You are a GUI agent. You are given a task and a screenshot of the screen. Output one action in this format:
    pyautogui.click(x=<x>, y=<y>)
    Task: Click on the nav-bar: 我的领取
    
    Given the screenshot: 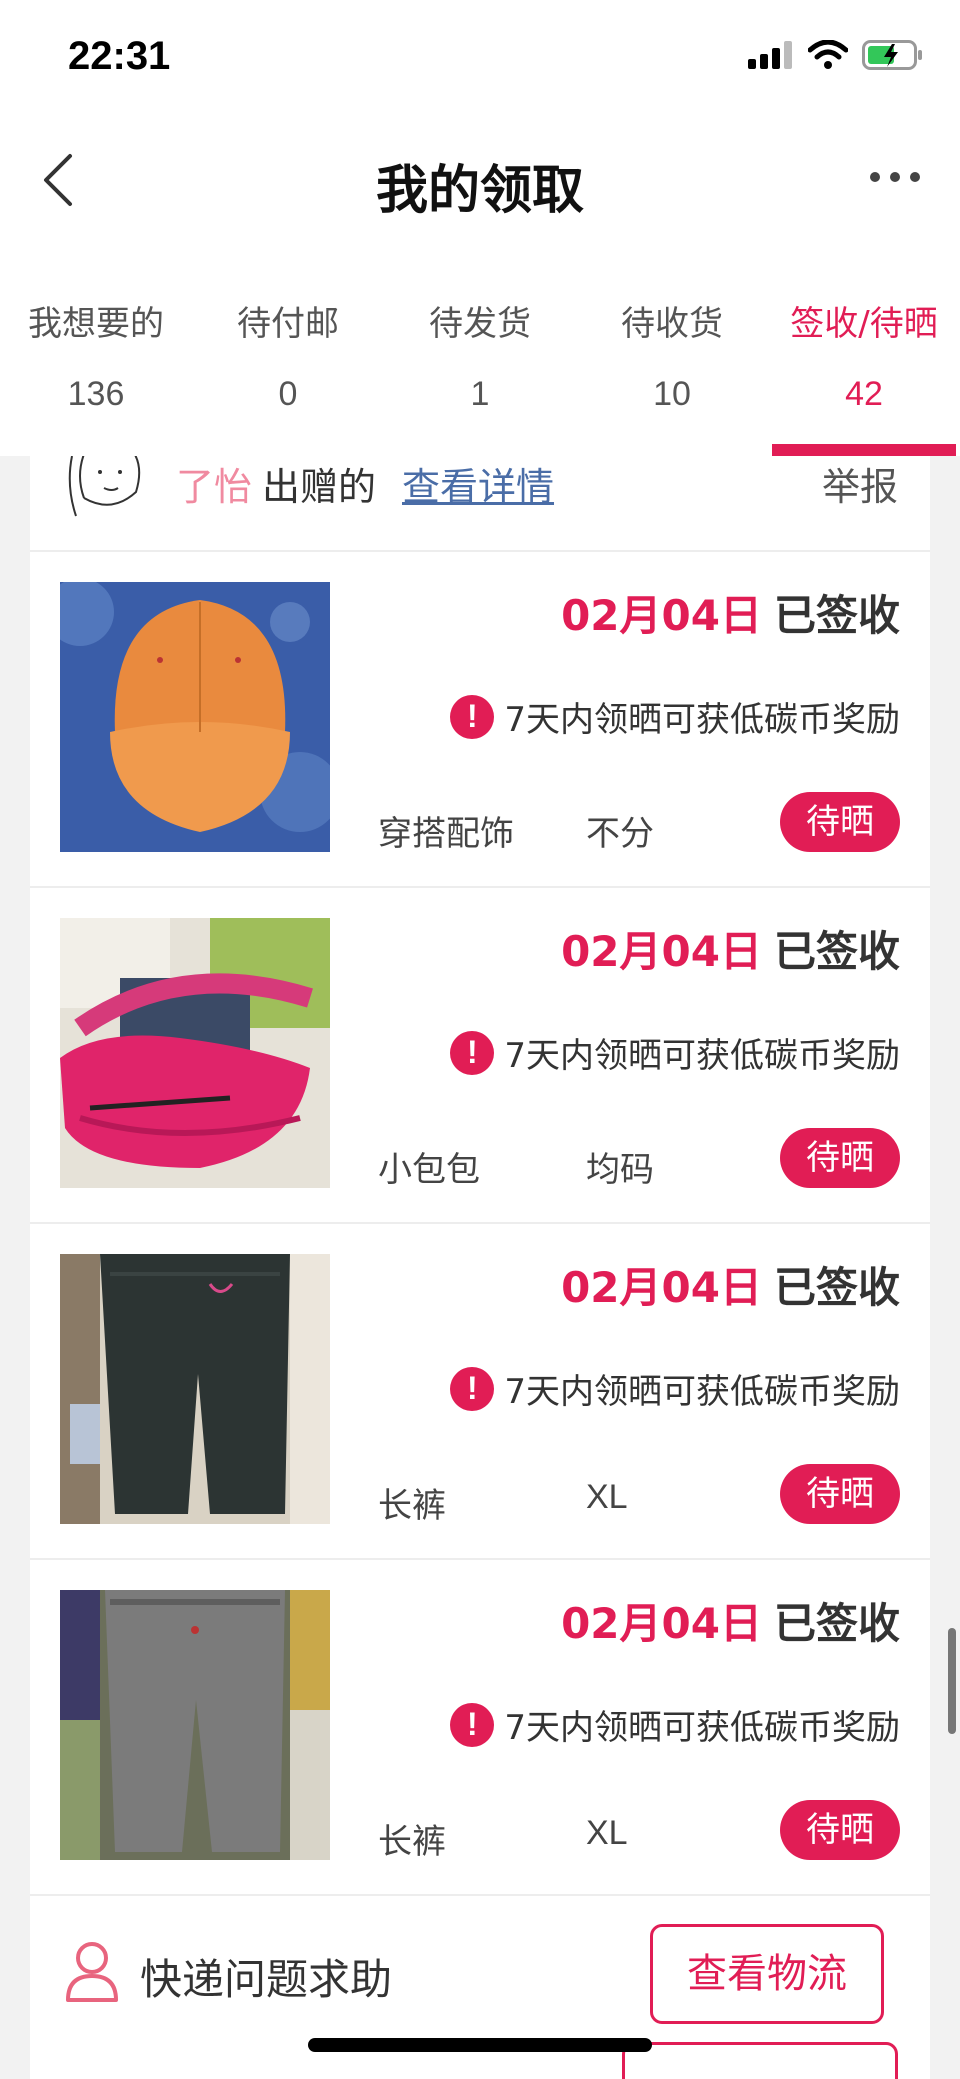 What is the action you would take?
    pyautogui.click(x=480, y=180)
    